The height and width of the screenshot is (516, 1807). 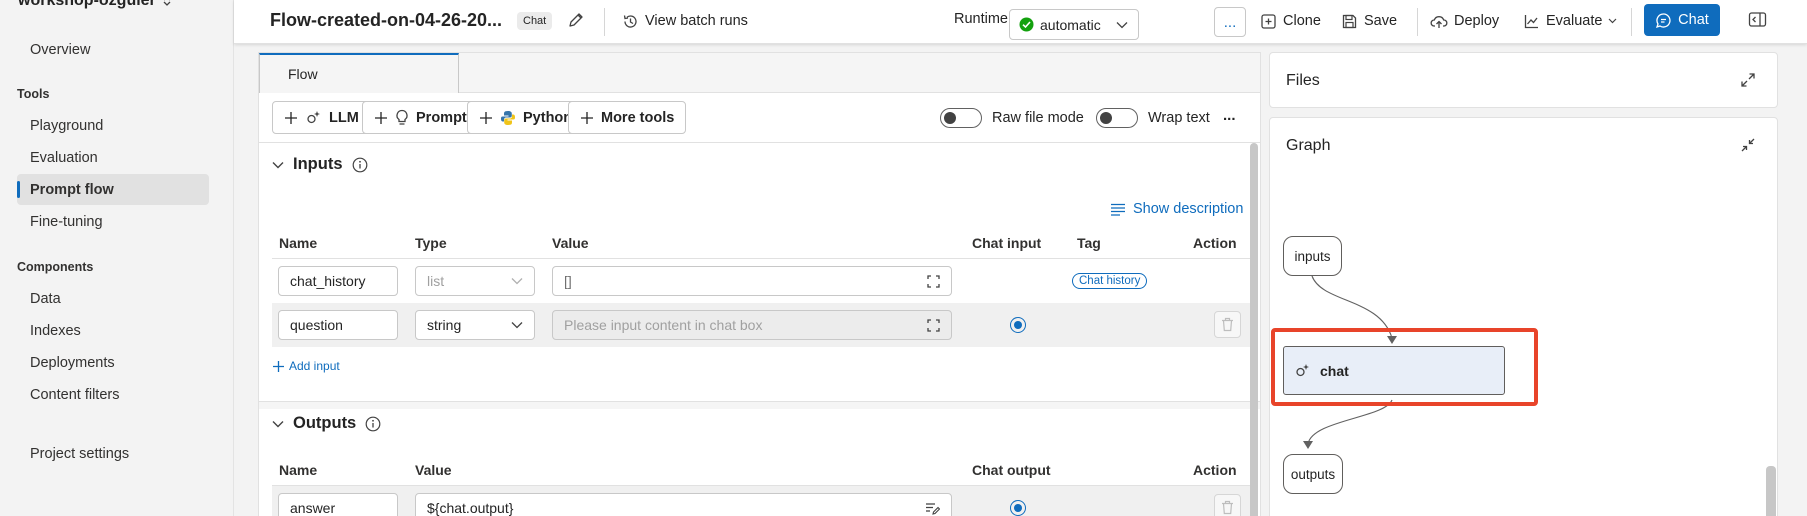 What do you see at coordinates (72, 189) in the screenshot?
I see `nav-item-label: Prompt flow` at bounding box center [72, 189].